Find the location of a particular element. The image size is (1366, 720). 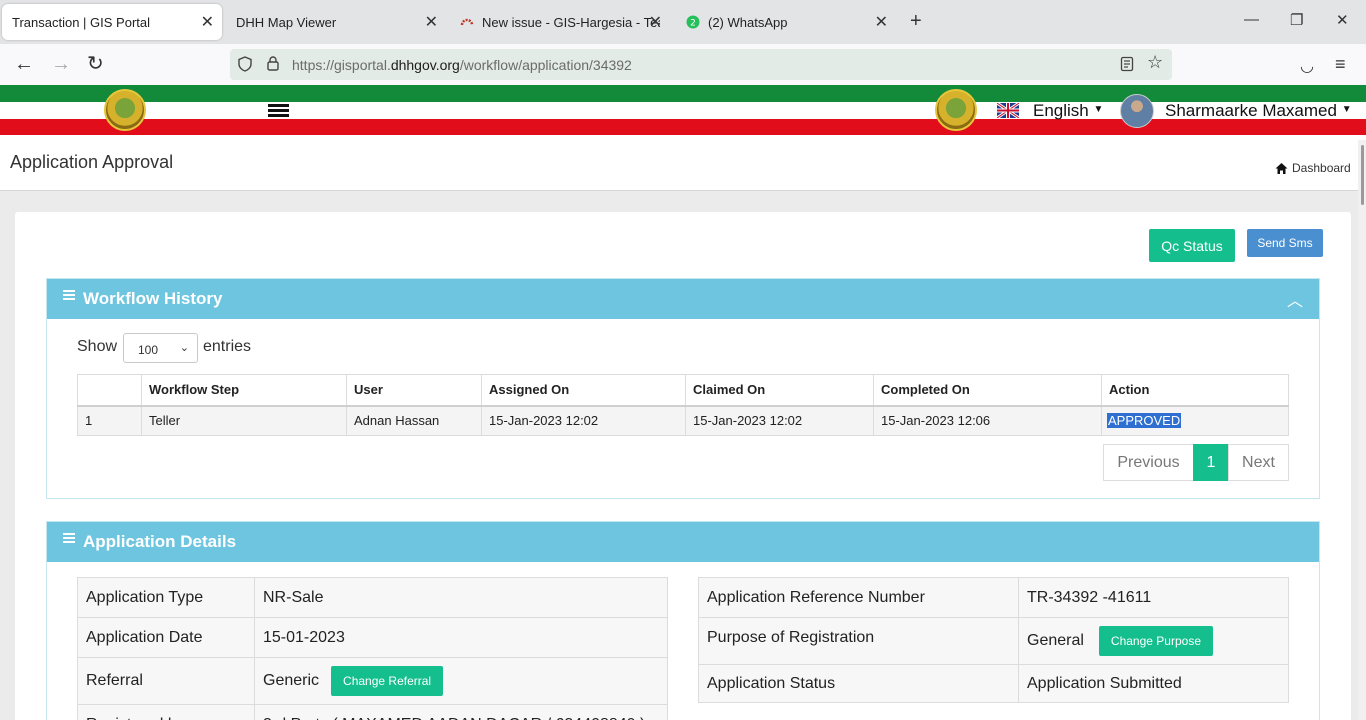

entries-label: entries is located at coordinates (227, 346).